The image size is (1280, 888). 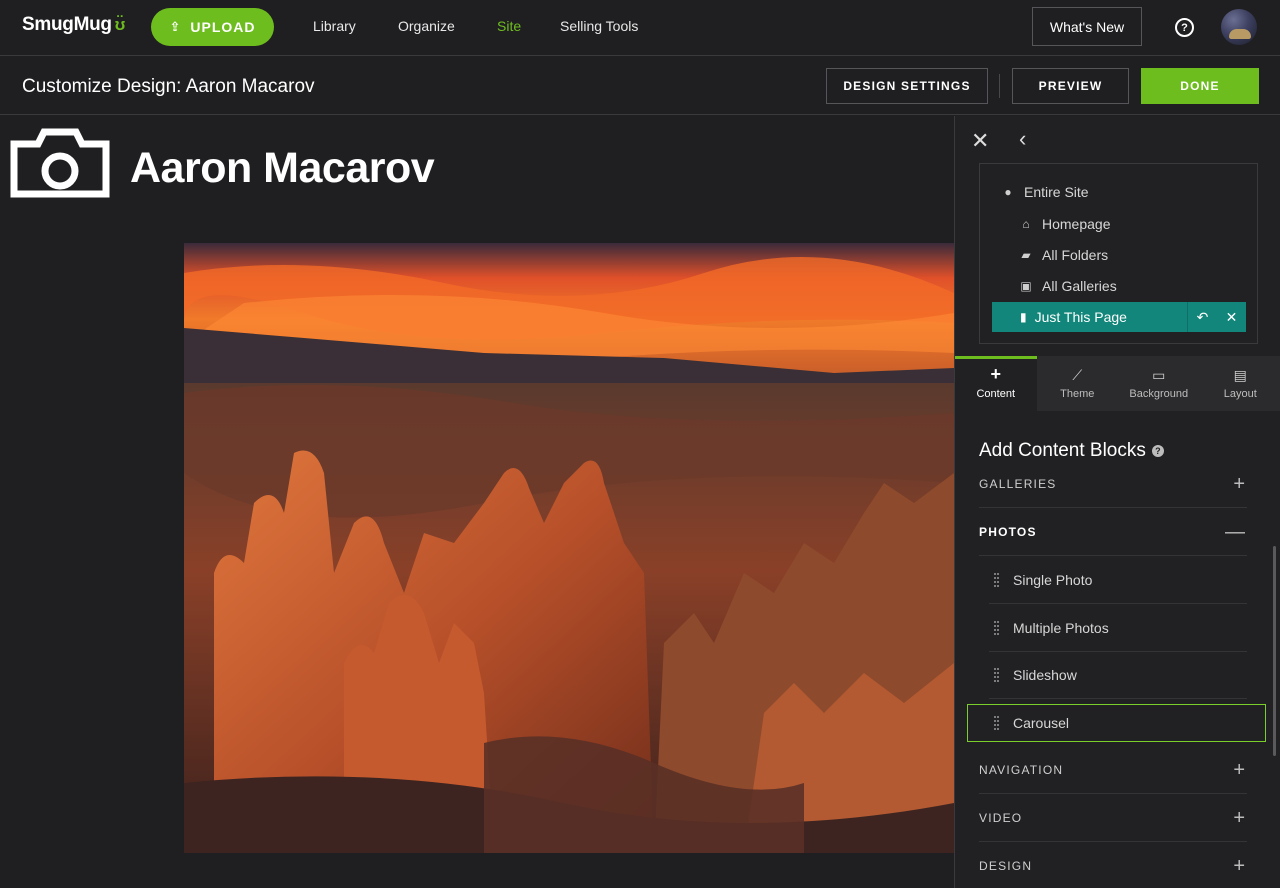 I want to click on close-icon: ✕, so click(x=980, y=141).